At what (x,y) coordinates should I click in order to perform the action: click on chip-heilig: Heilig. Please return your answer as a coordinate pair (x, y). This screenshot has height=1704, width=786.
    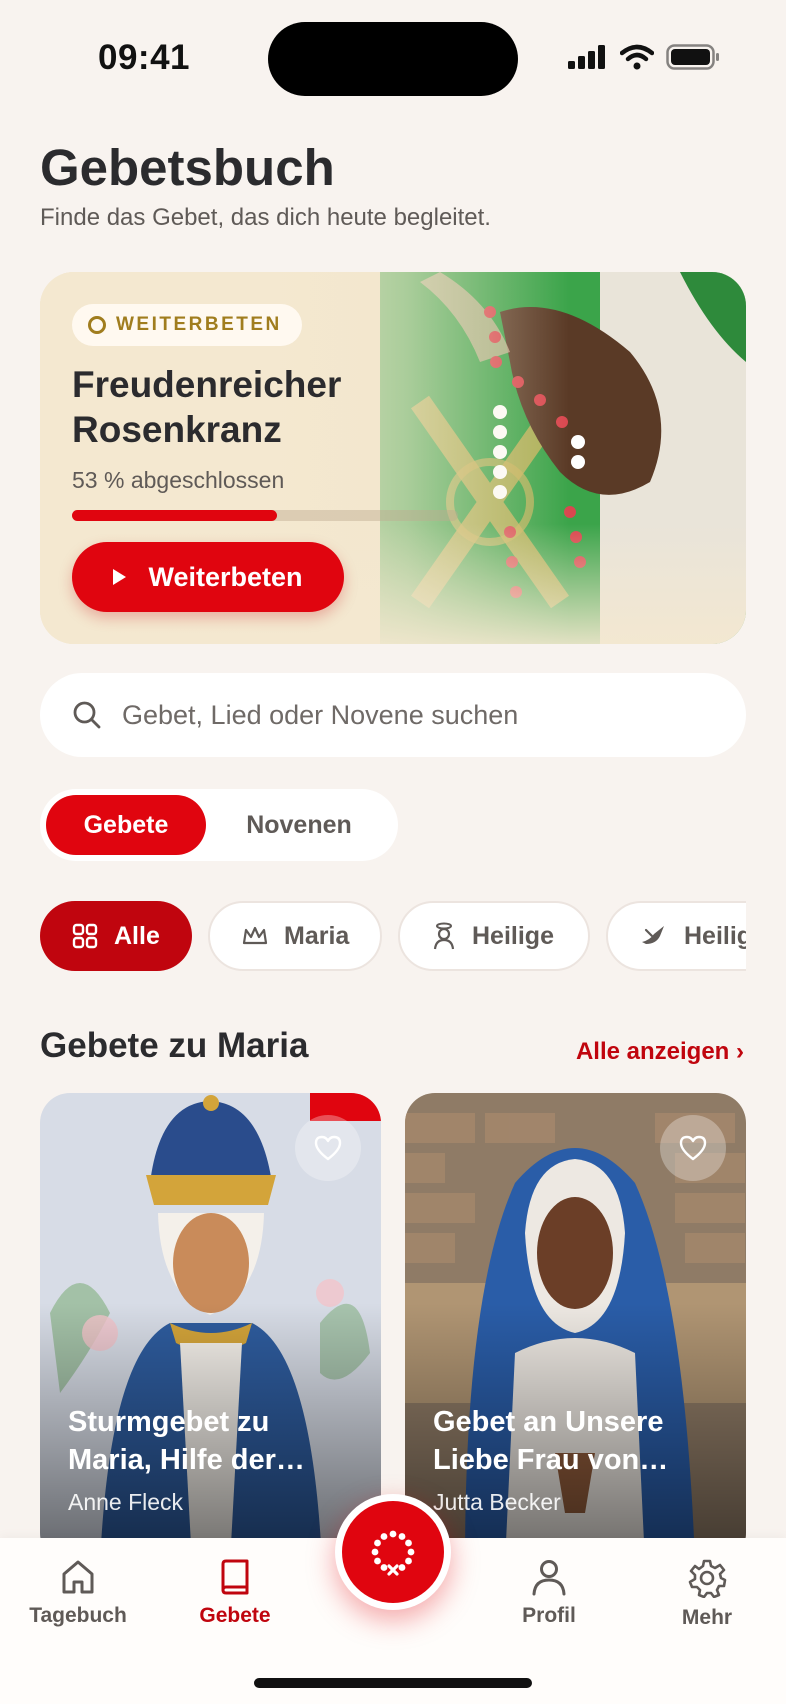
    Looking at the image, I should click on (676, 936).